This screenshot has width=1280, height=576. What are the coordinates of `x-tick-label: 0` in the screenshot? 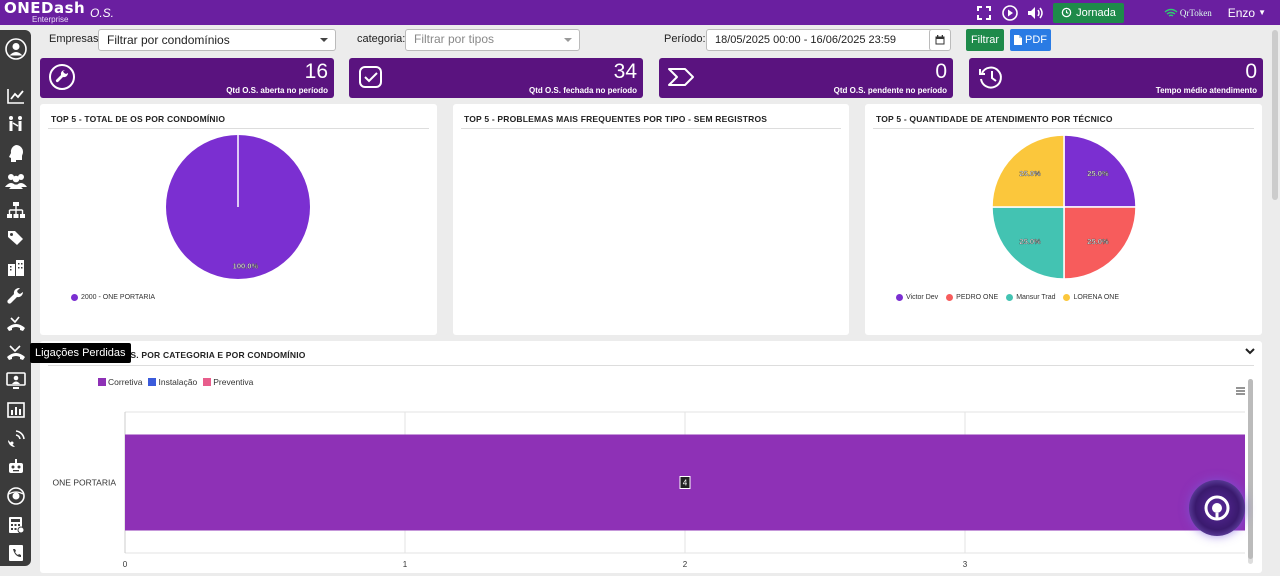 It's located at (125, 564).